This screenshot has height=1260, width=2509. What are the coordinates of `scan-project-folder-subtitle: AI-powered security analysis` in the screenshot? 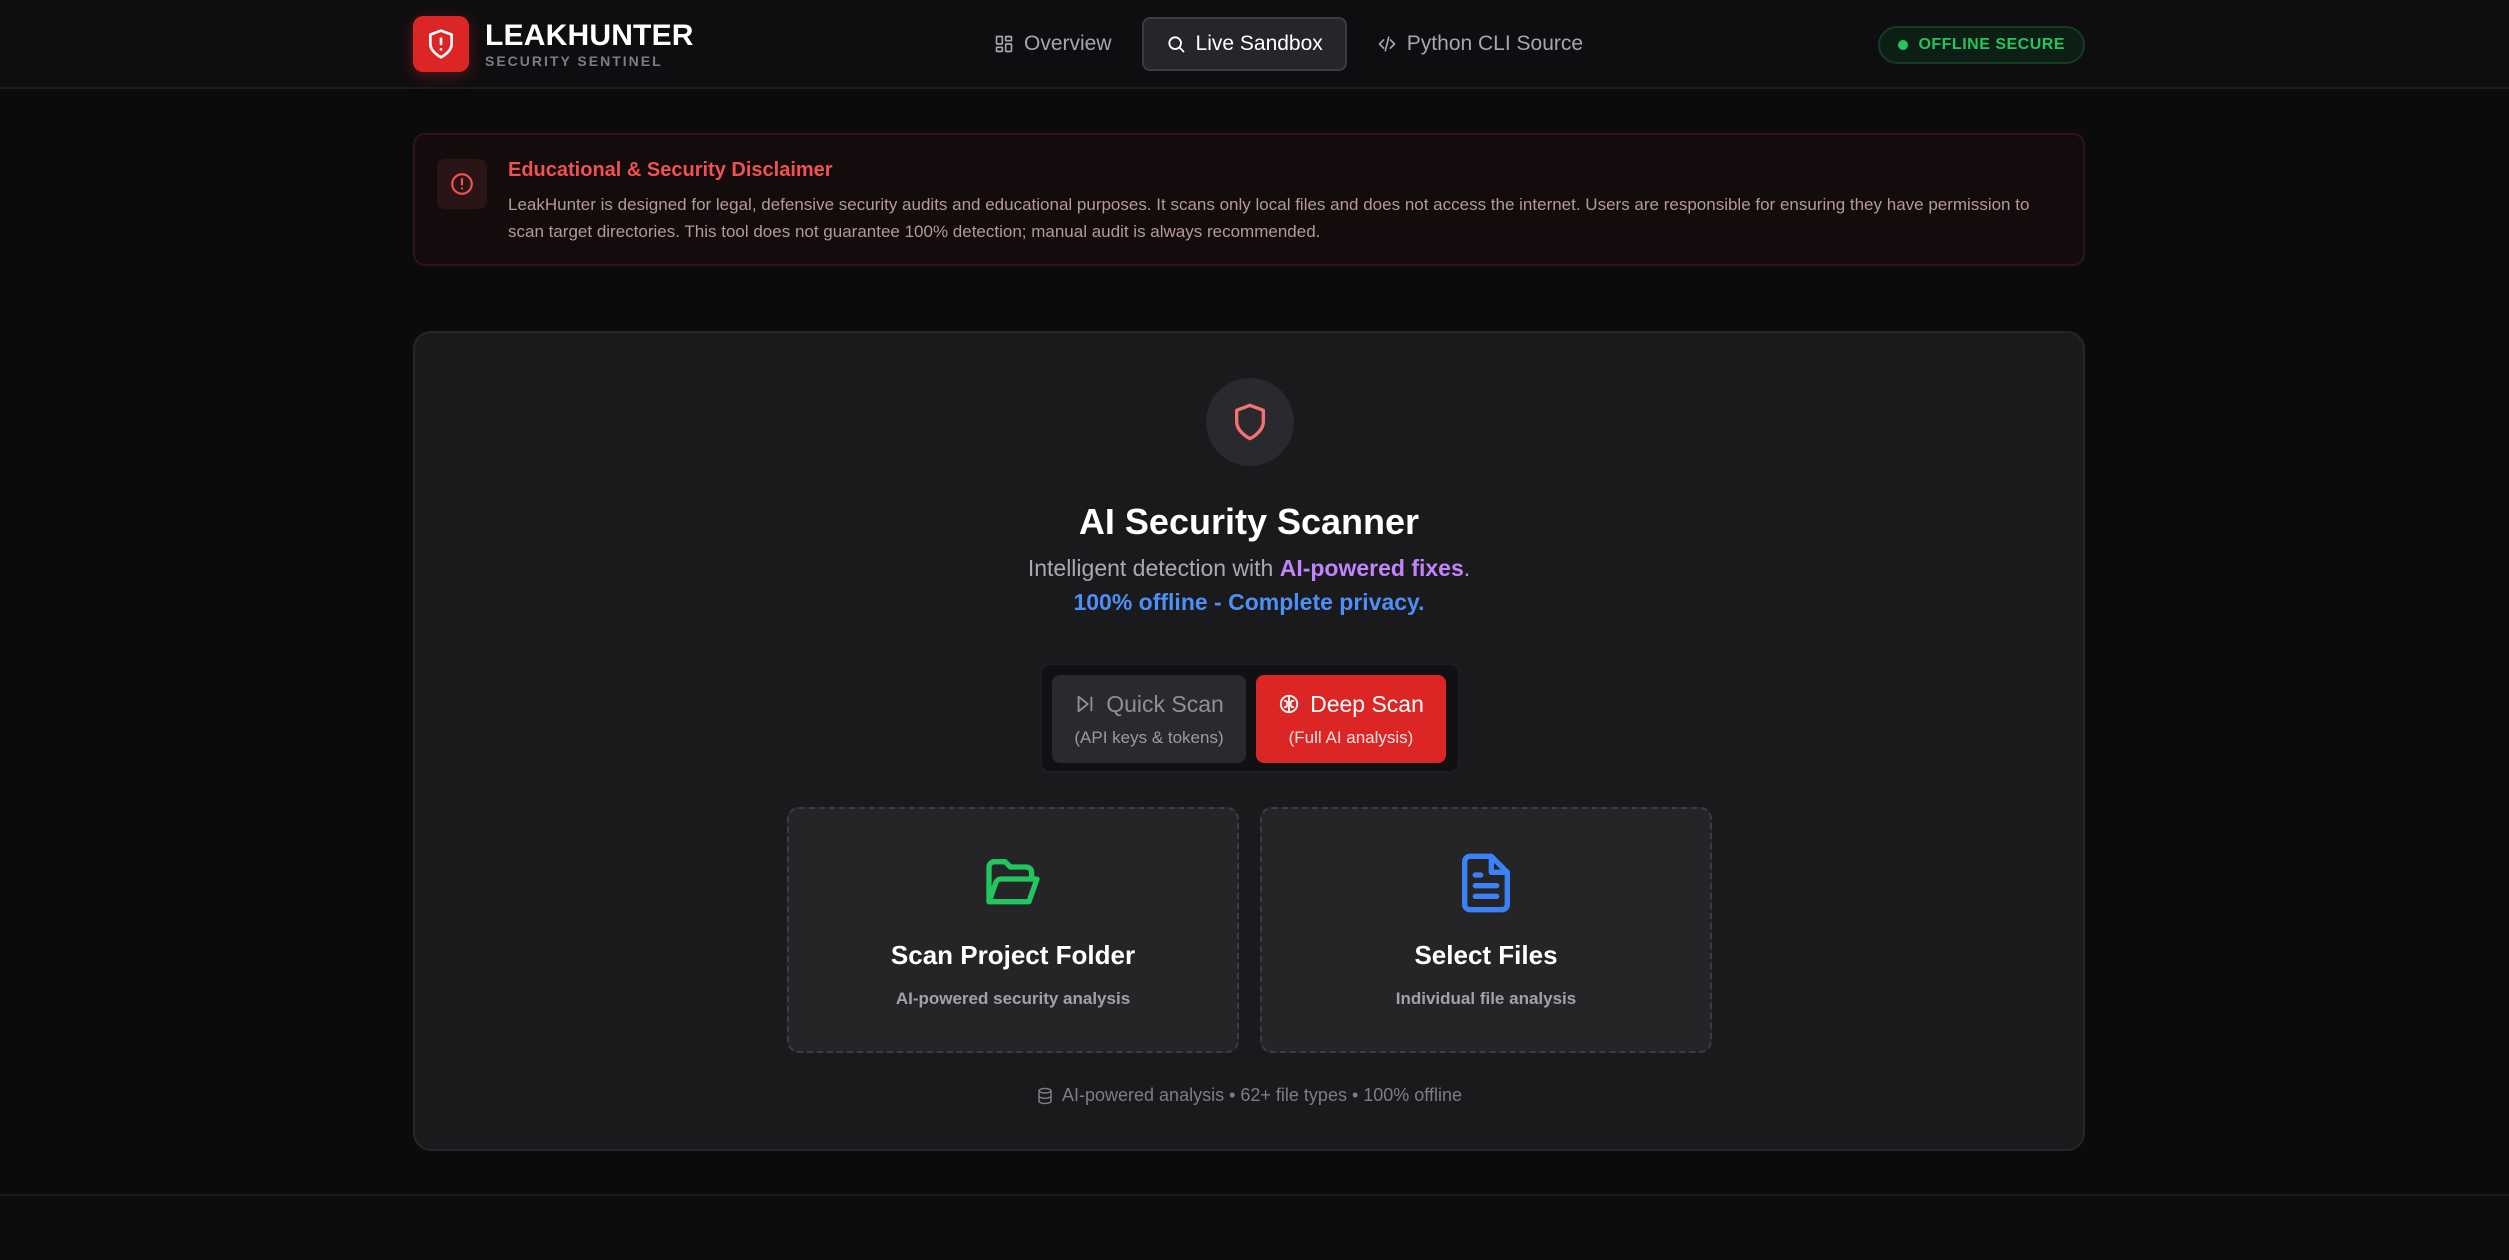 It's located at (1013, 998).